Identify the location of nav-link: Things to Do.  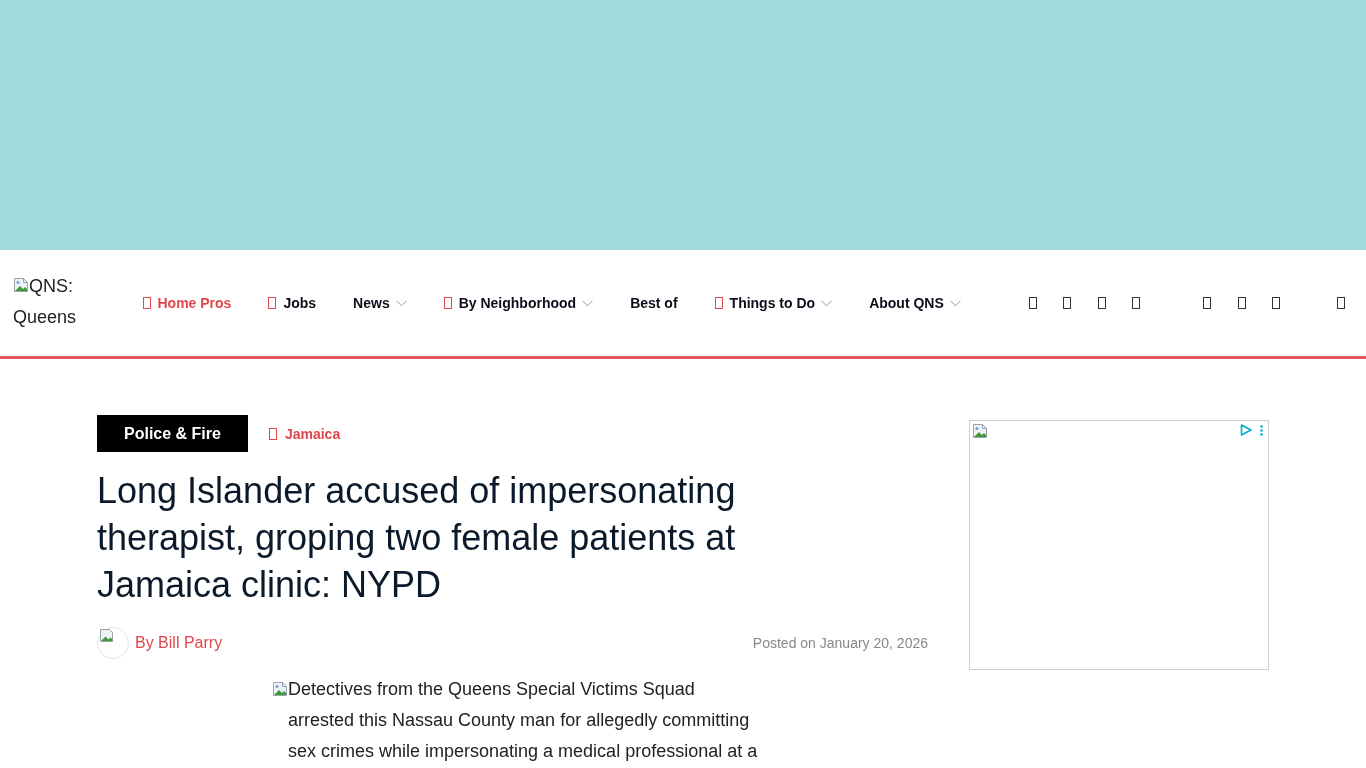
(773, 303).